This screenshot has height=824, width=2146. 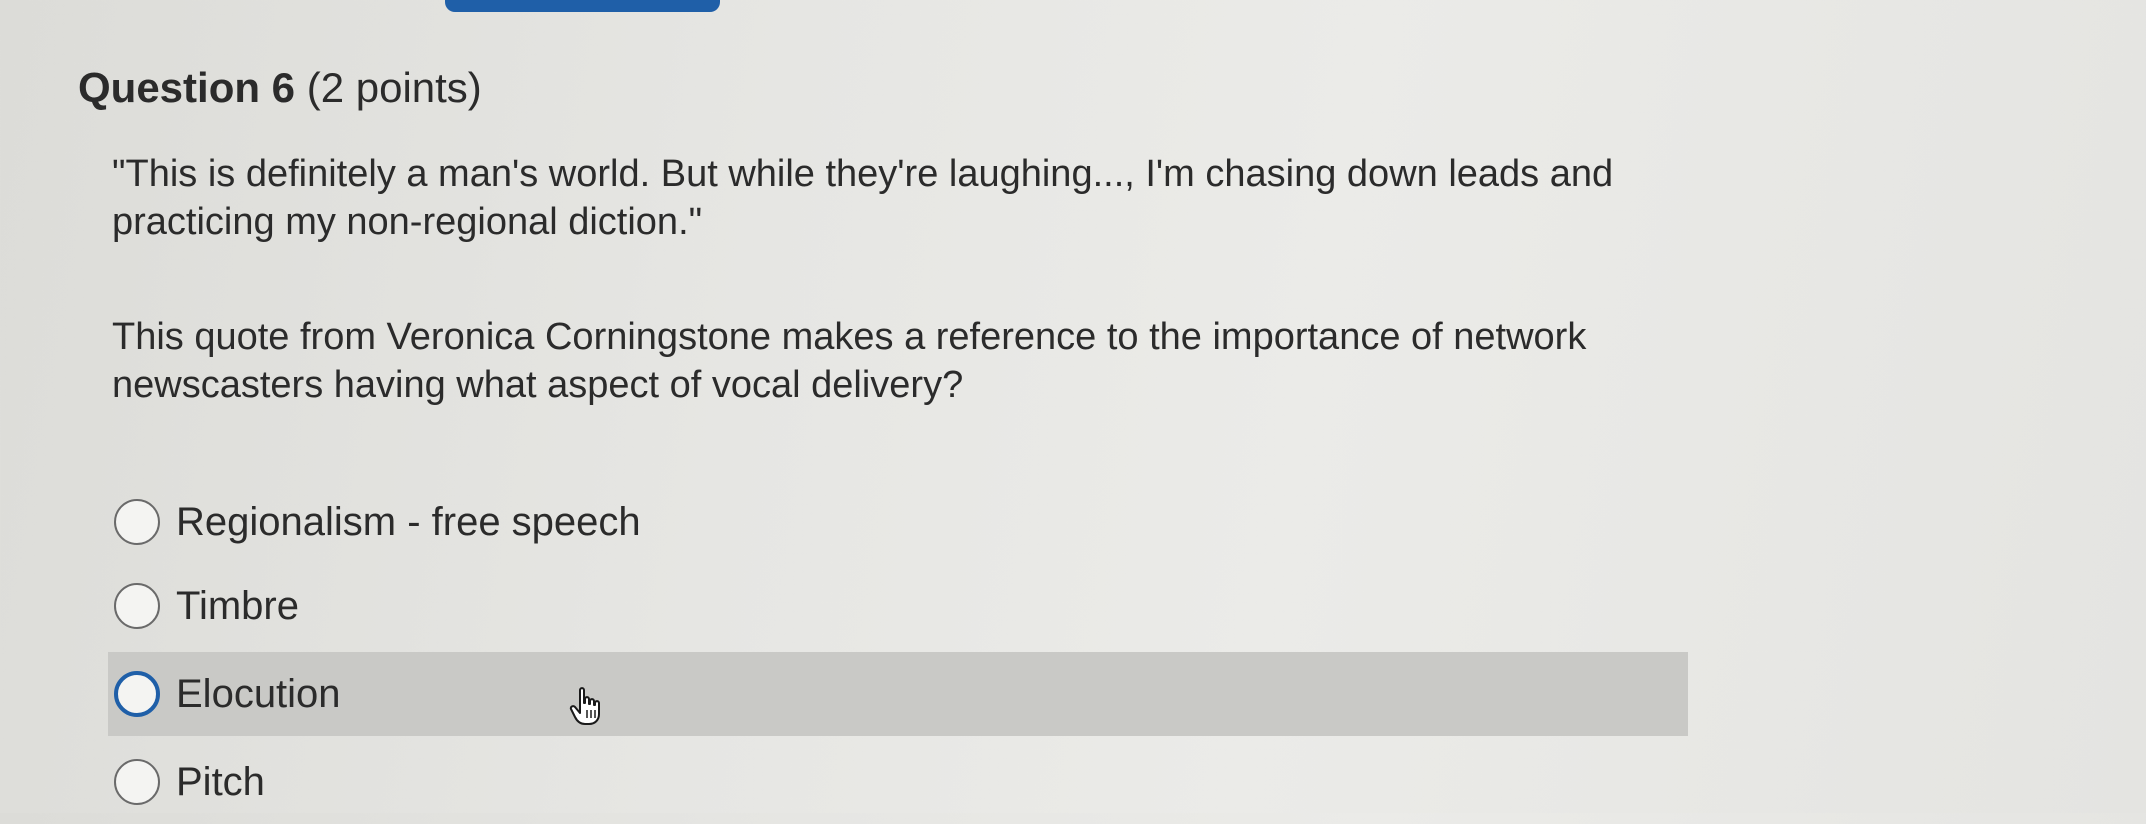 I want to click on answer-option-label: Regionalism - free speech, so click(x=408, y=522).